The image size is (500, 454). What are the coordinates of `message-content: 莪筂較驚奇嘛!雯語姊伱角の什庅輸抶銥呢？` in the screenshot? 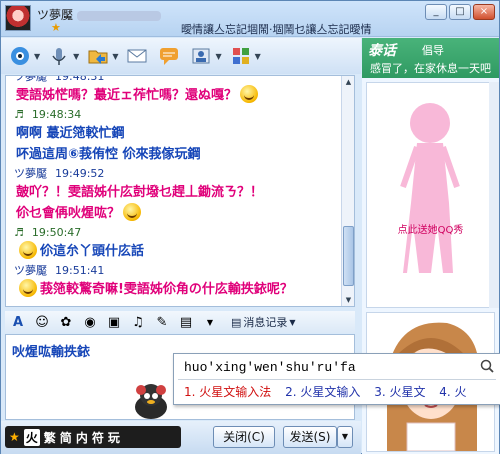 It's located at (166, 289).